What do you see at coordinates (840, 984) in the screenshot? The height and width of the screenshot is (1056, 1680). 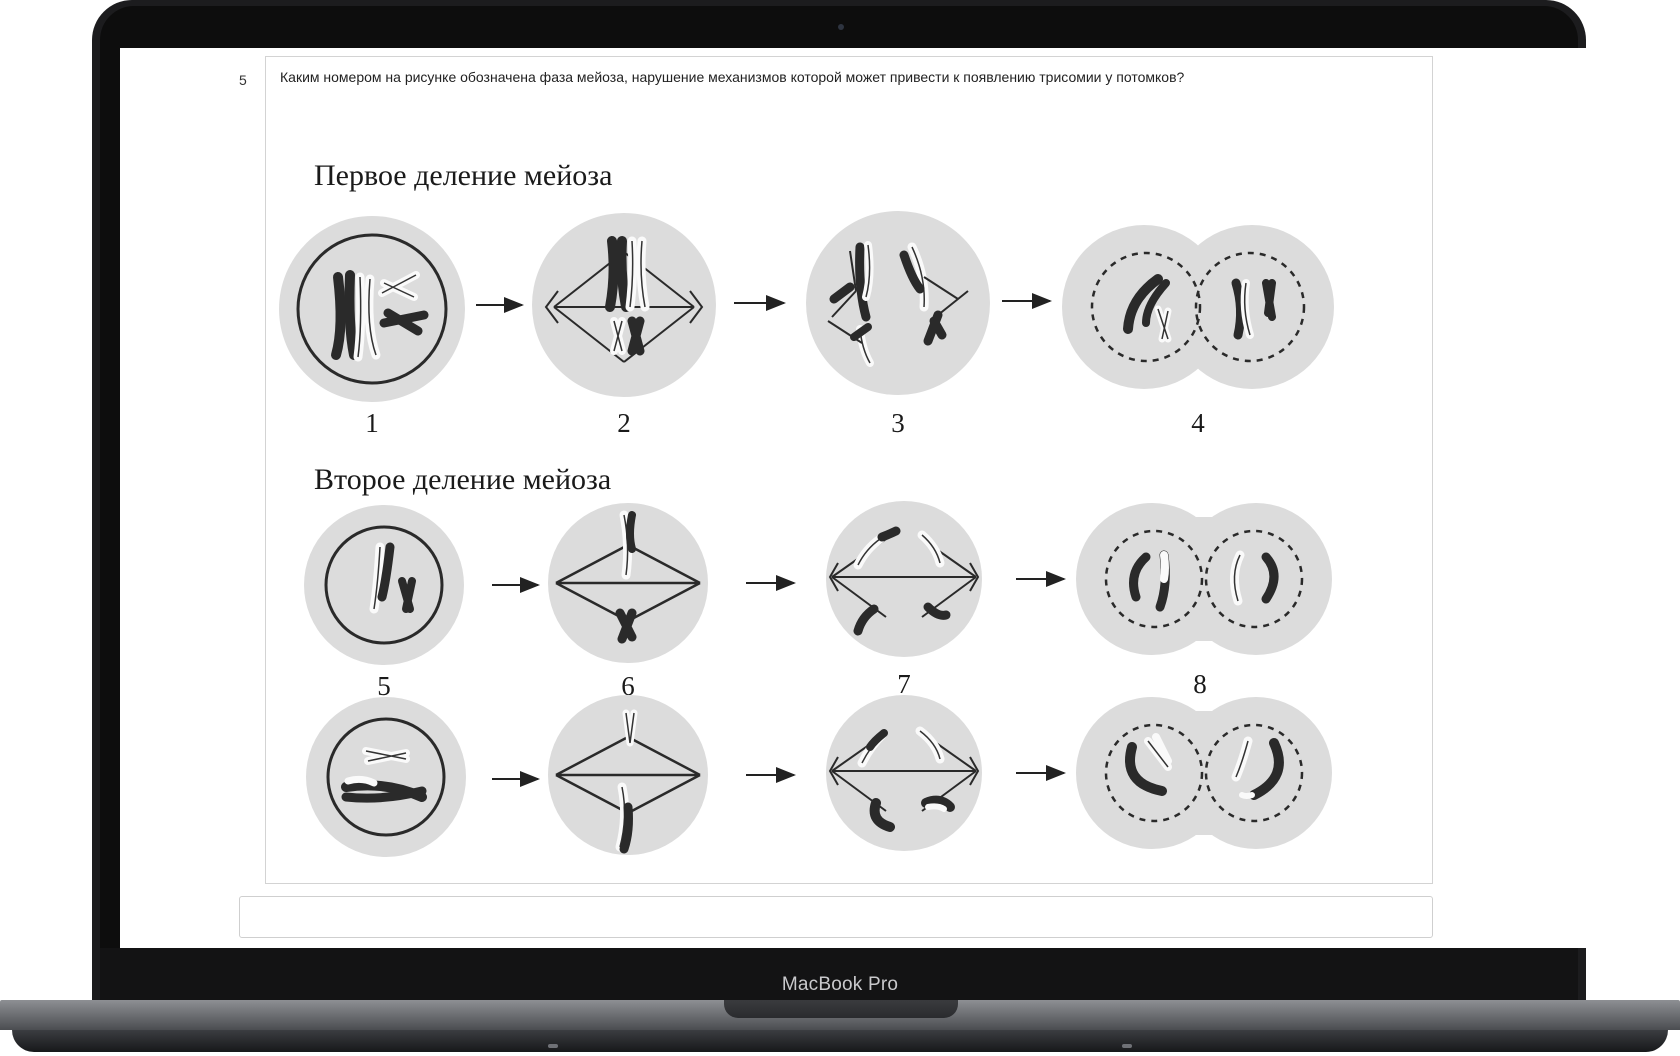 I see `device-brand-label: MacBook Pro` at bounding box center [840, 984].